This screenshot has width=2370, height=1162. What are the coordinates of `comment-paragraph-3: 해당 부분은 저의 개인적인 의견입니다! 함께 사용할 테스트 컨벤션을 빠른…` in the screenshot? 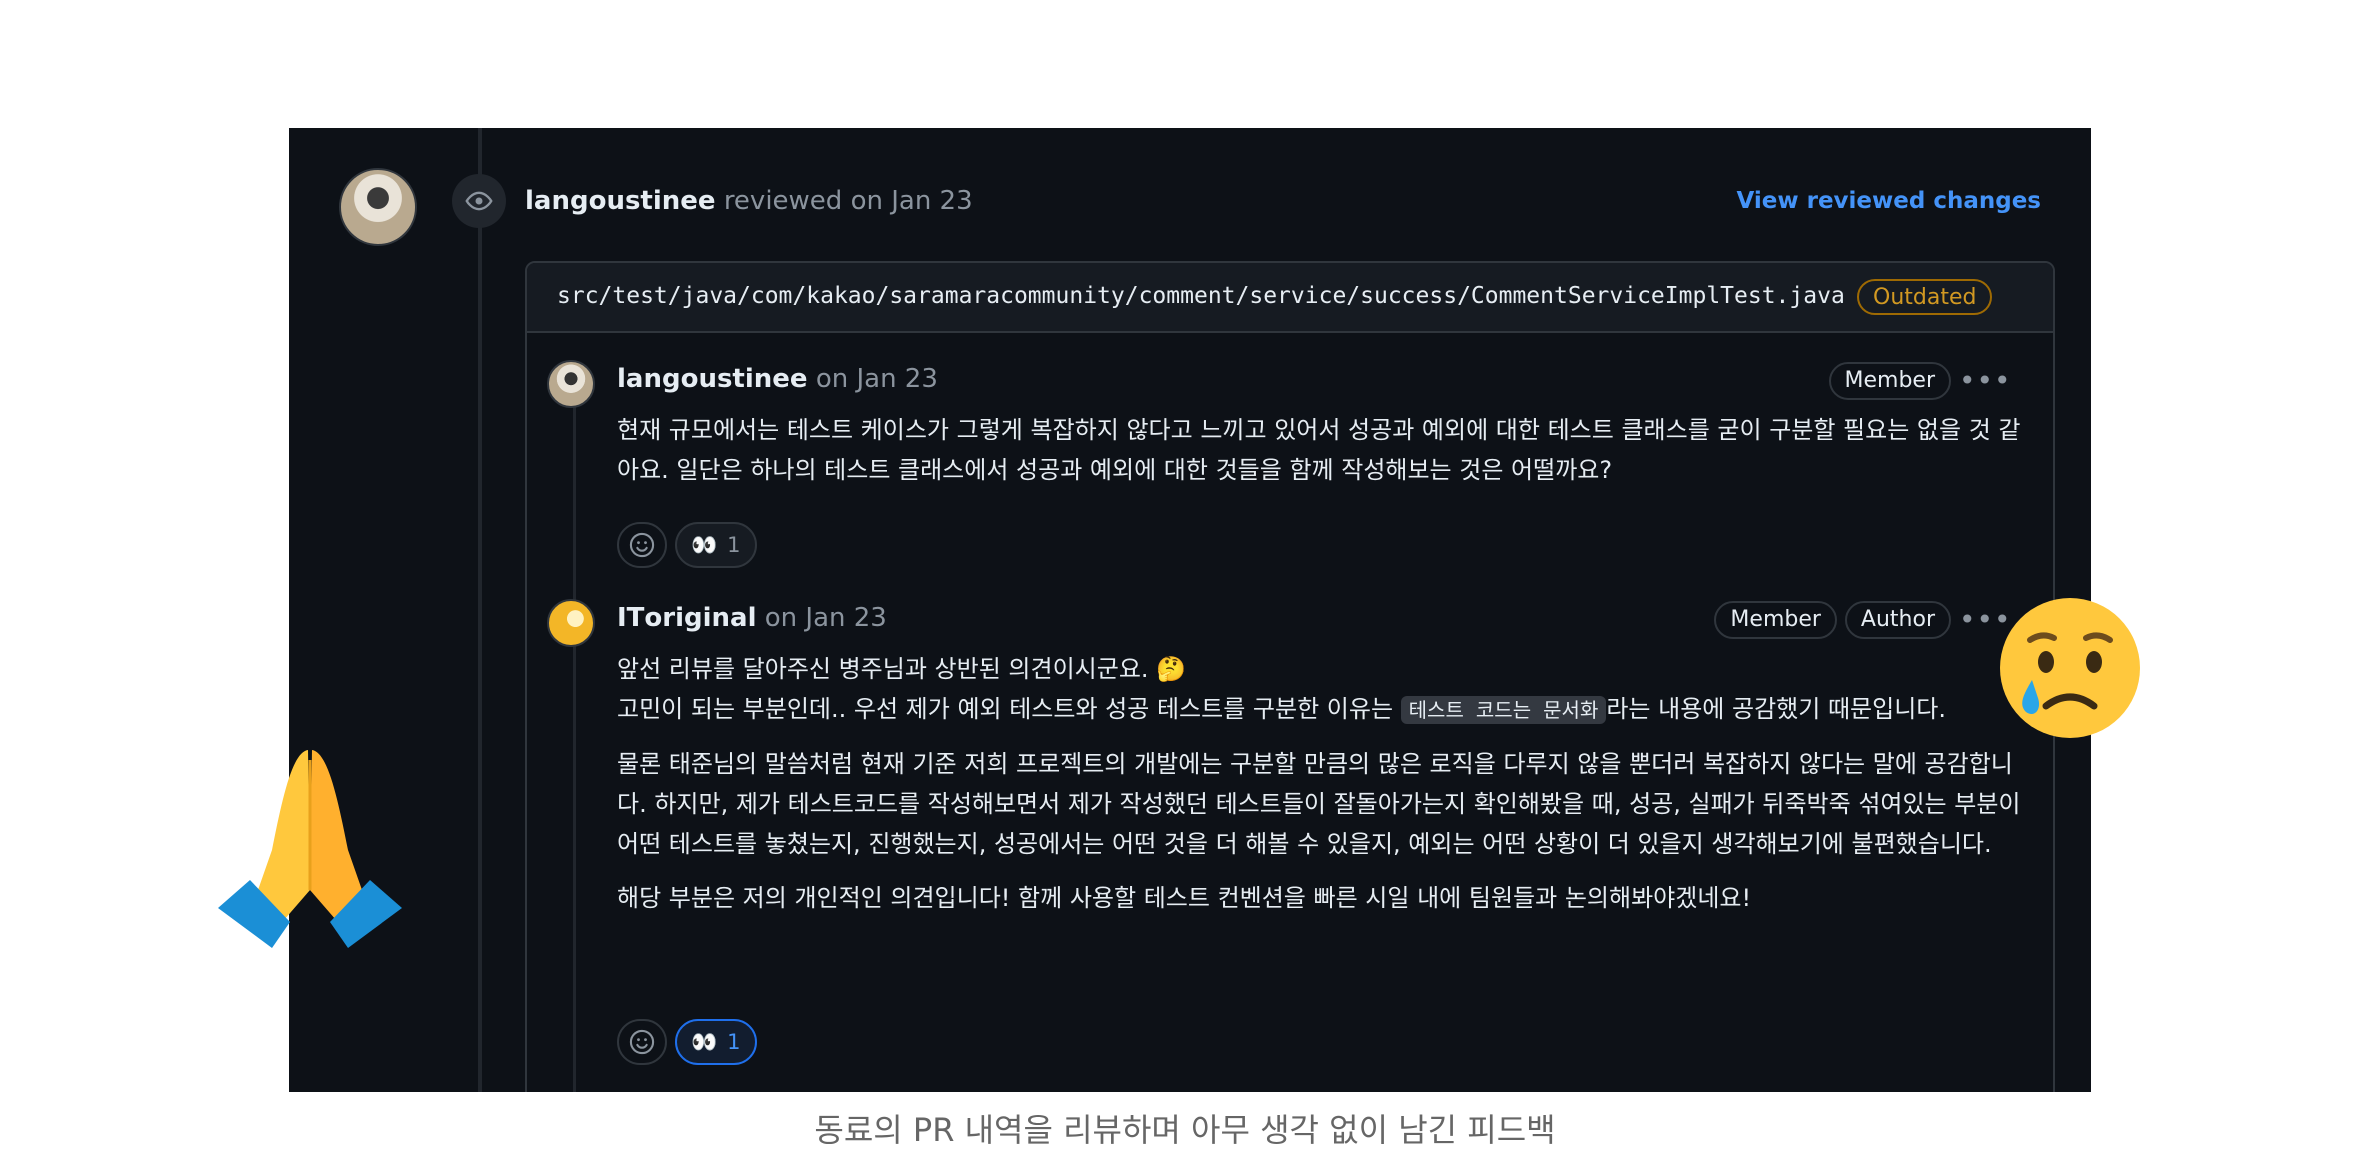 It's located at (1184, 898).